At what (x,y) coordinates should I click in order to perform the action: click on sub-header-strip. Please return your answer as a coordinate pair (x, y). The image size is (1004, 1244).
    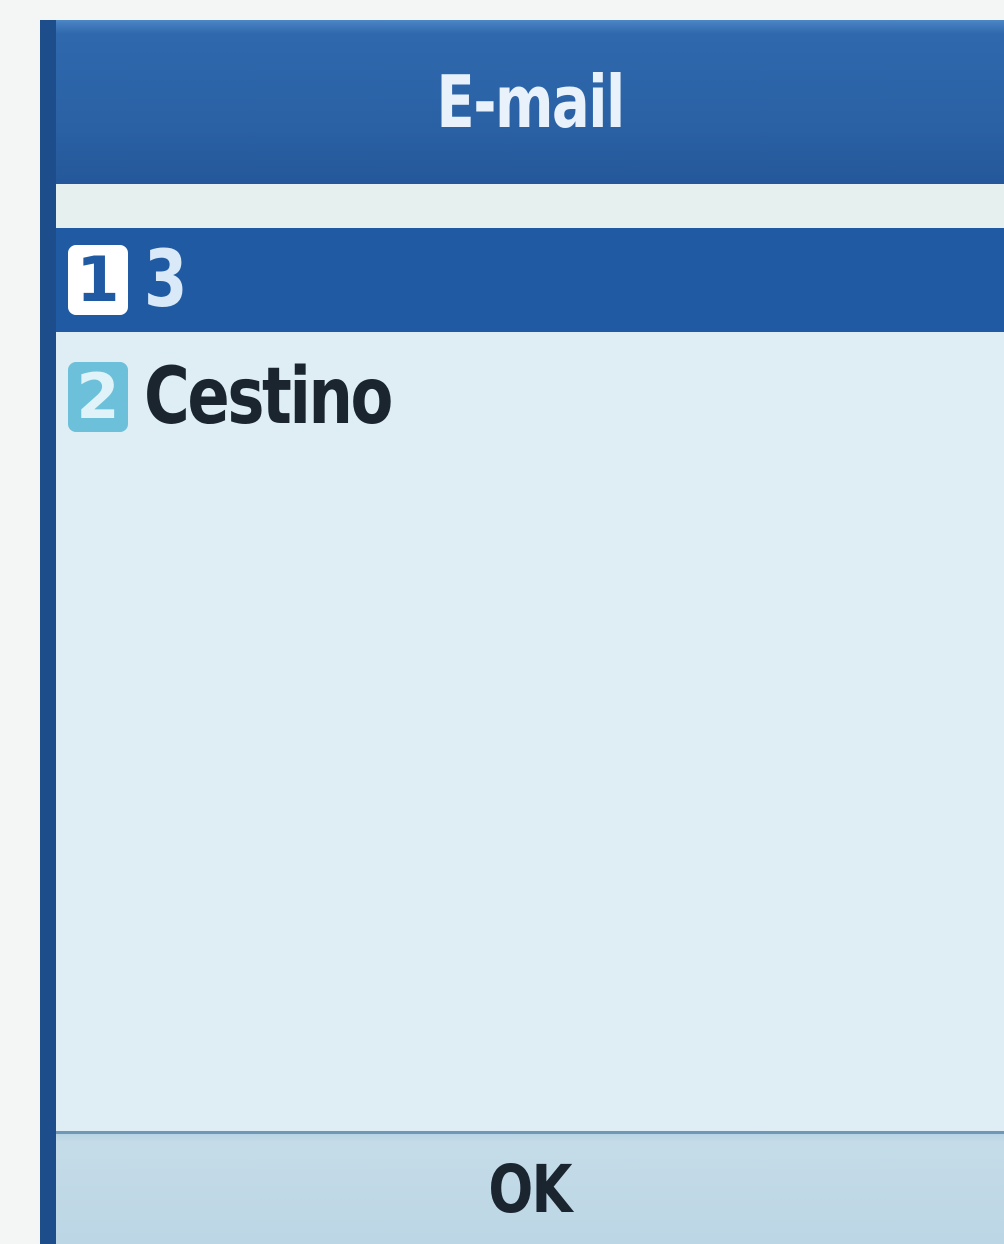
    Looking at the image, I should click on (530, 206).